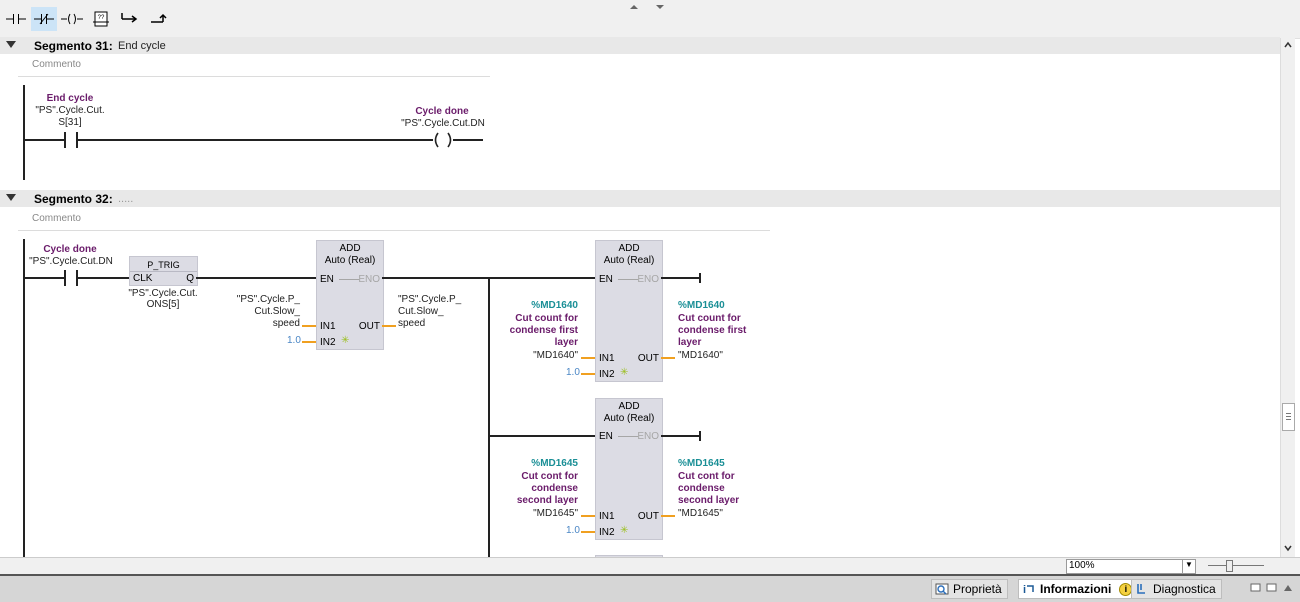 The width and height of the screenshot is (1300, 602). Describe the element at coordinates (640, 45) in the screenshot. I see `segment-31-header: Segmento 31: End cycle` at that location.